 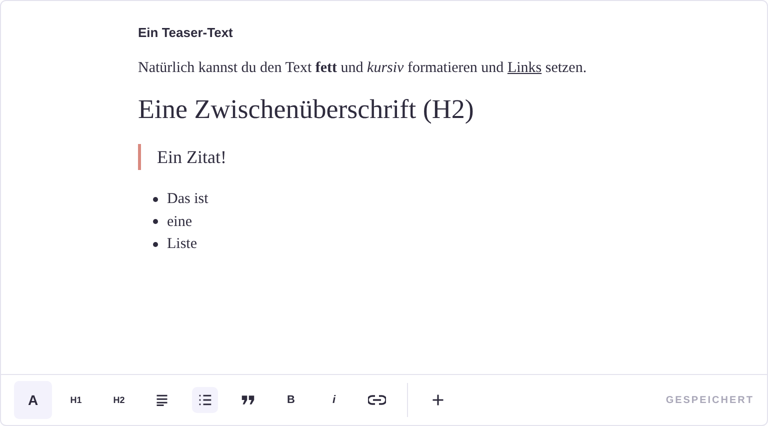 What do you see at coordinates (76, 400) in the screenshot?
I see `format-button: H1` at bounding box center [76, 400].